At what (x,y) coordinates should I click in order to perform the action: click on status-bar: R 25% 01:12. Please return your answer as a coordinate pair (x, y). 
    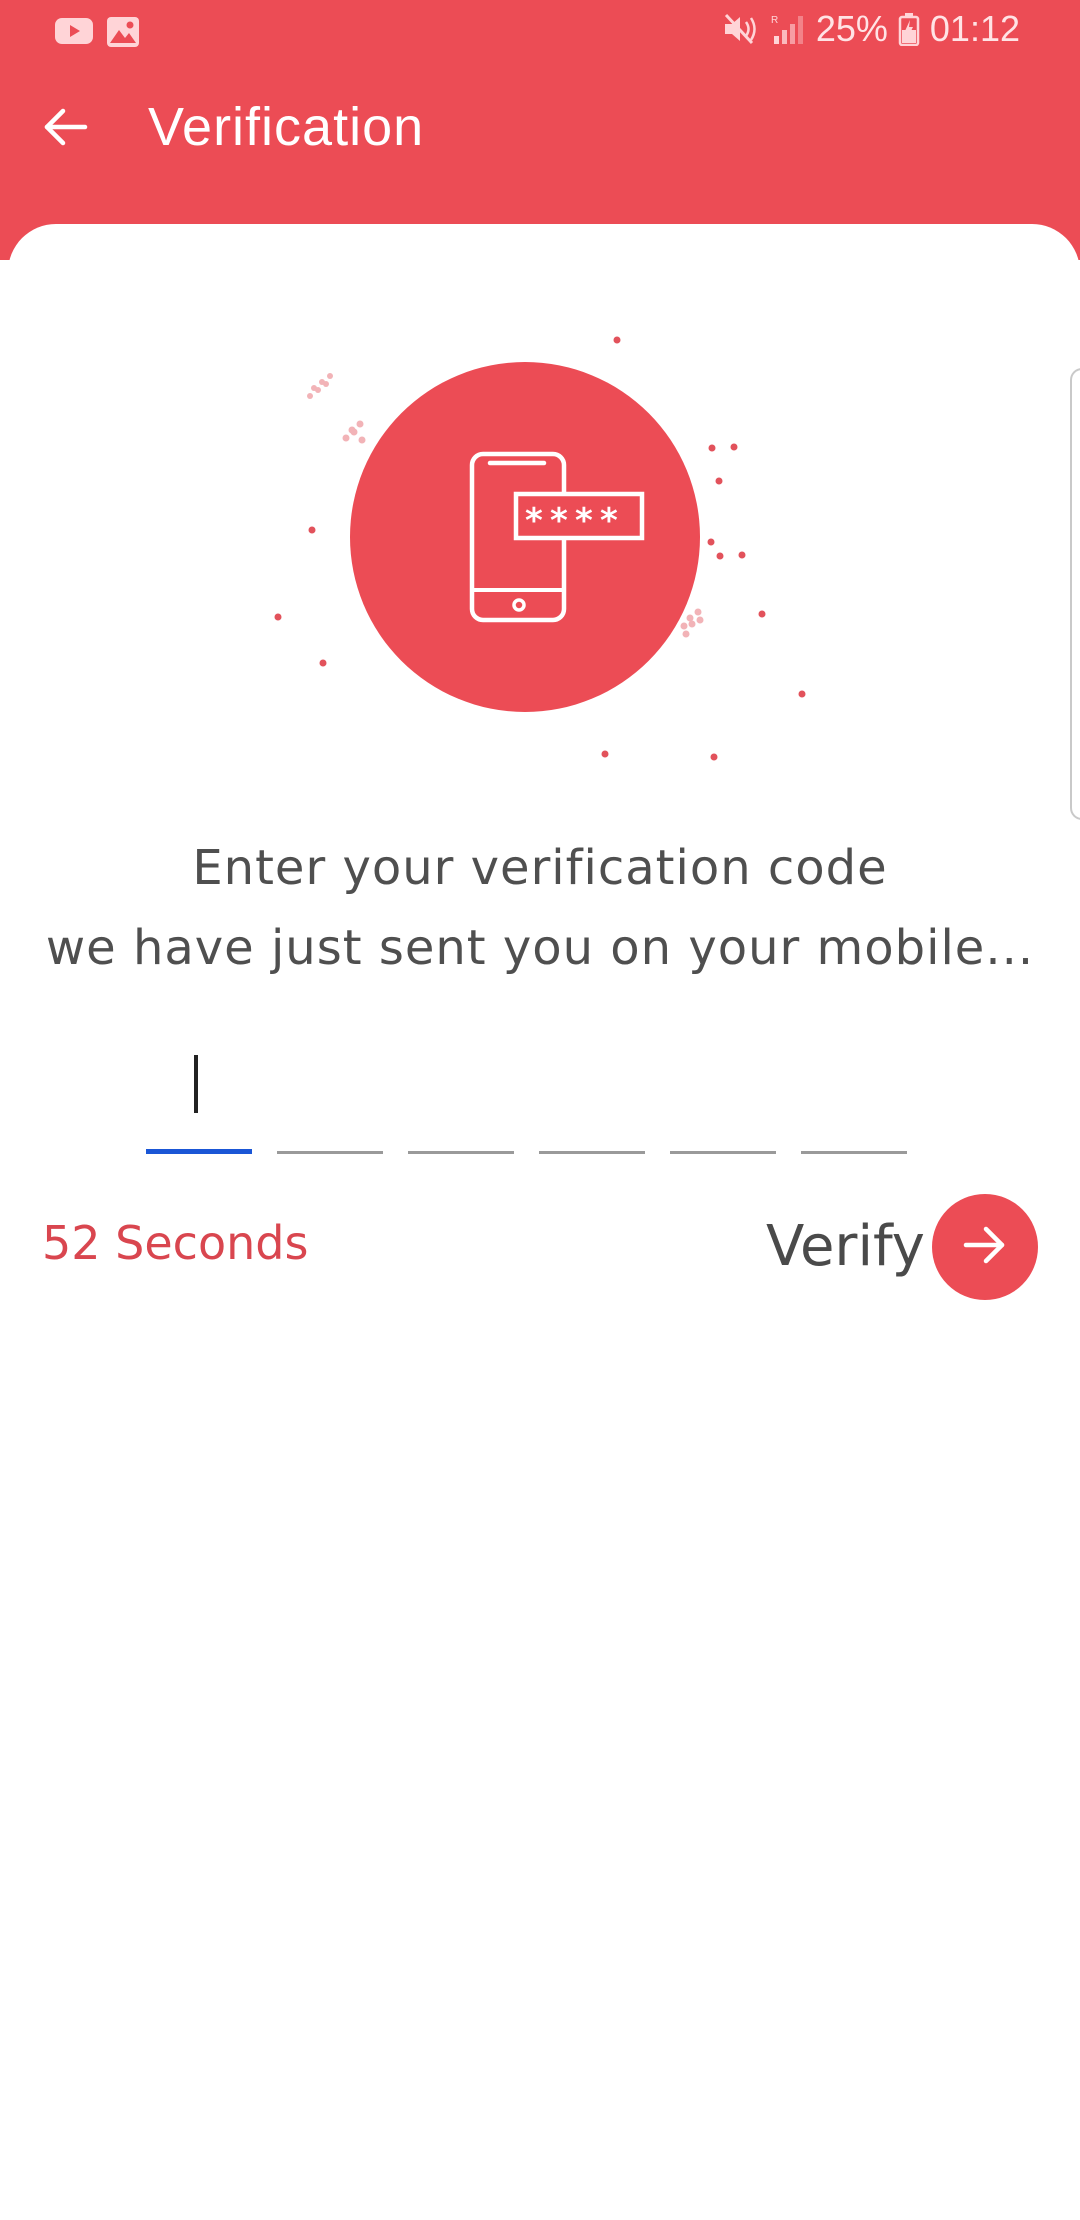
    Looking at the image, I should click on (540, 33).